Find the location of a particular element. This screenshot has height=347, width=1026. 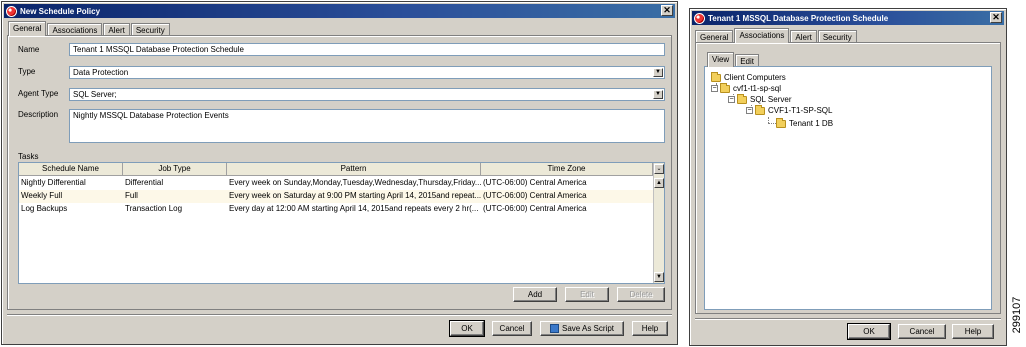

tree-label: CVF1-T1-SP-SQL is located at coordinates (800, 110).